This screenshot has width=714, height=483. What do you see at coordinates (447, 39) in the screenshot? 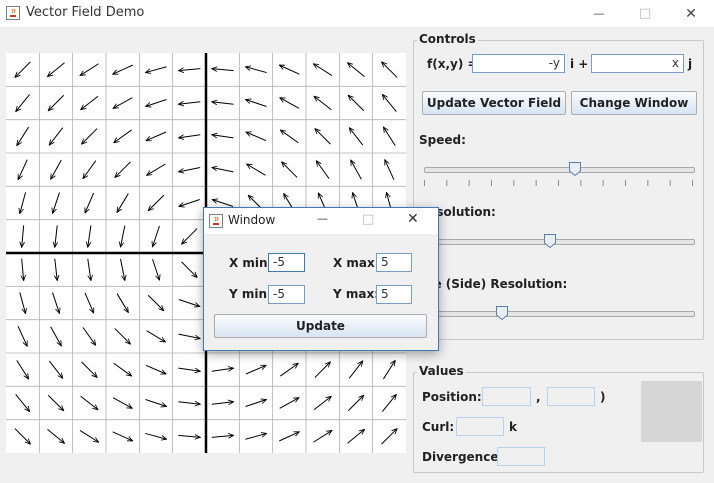
I see `controls-legend: Controls` at bounding box center [447, 39].